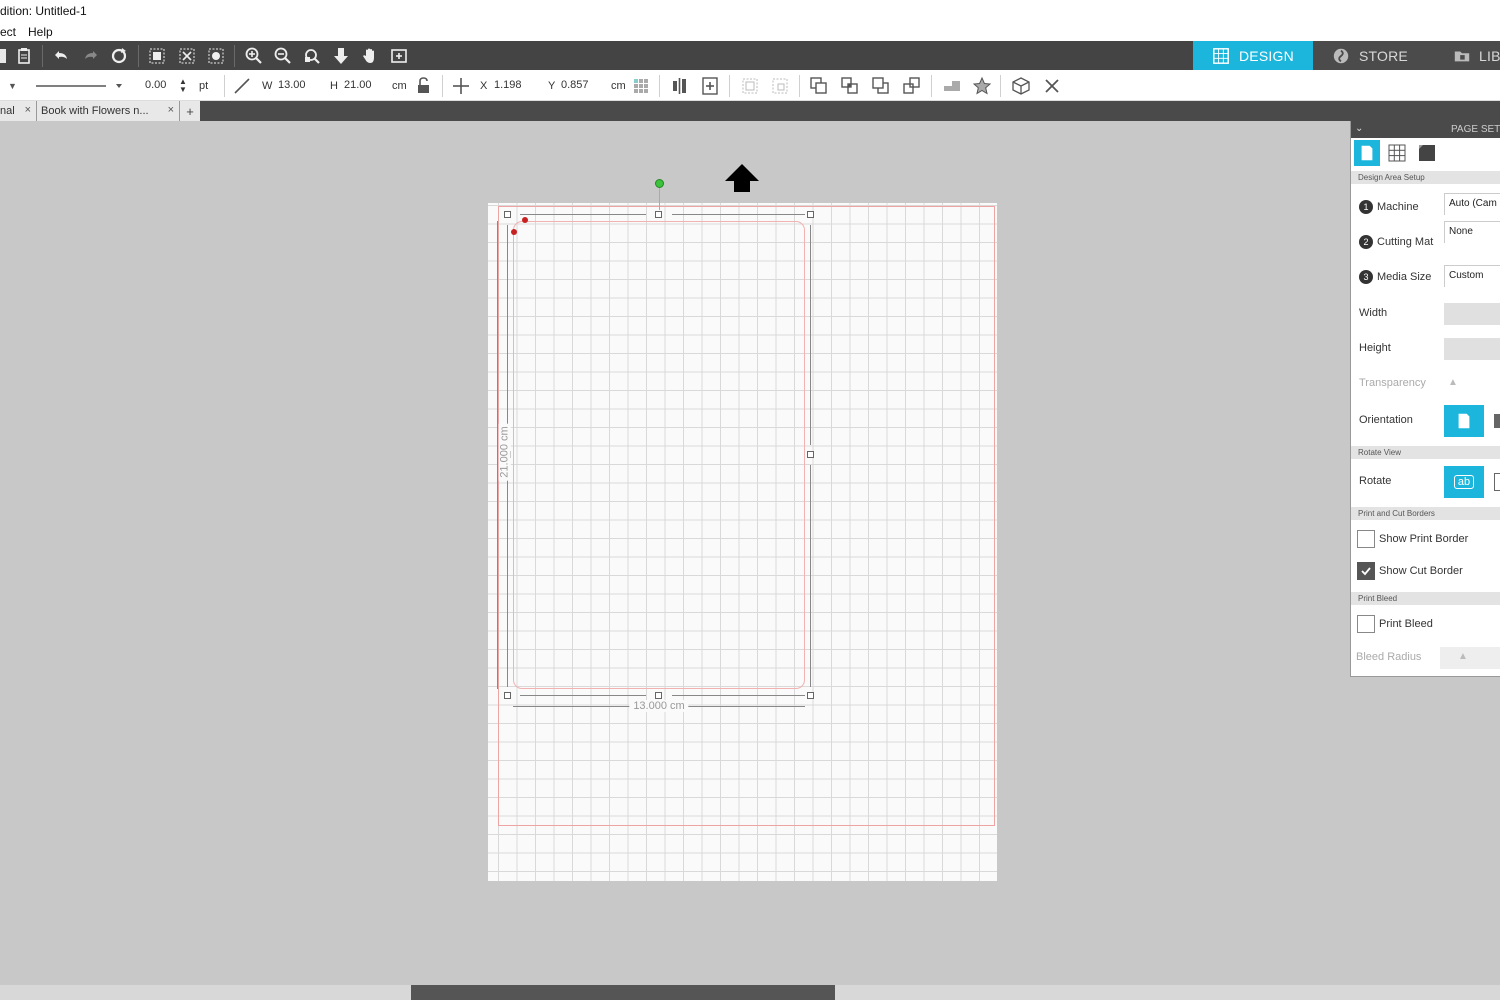  What do you see at coordinates (40, 32) in the screenshot?
I see `menu-item-help: Help` at bounding box center [40, 32].